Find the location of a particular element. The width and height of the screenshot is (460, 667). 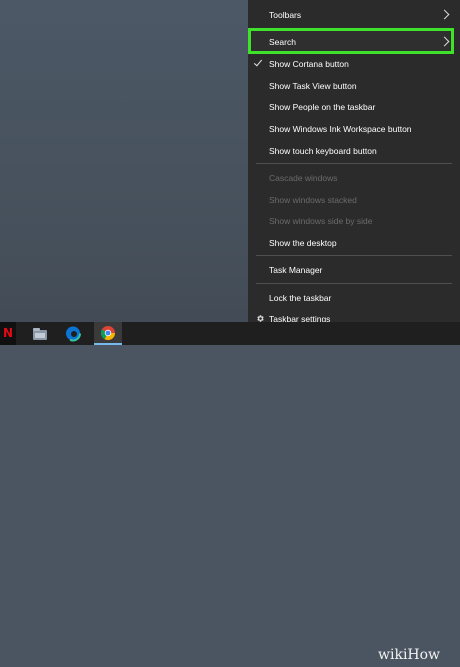

menu-item-label: Show Cortana button is located at coordinates (309, 64).